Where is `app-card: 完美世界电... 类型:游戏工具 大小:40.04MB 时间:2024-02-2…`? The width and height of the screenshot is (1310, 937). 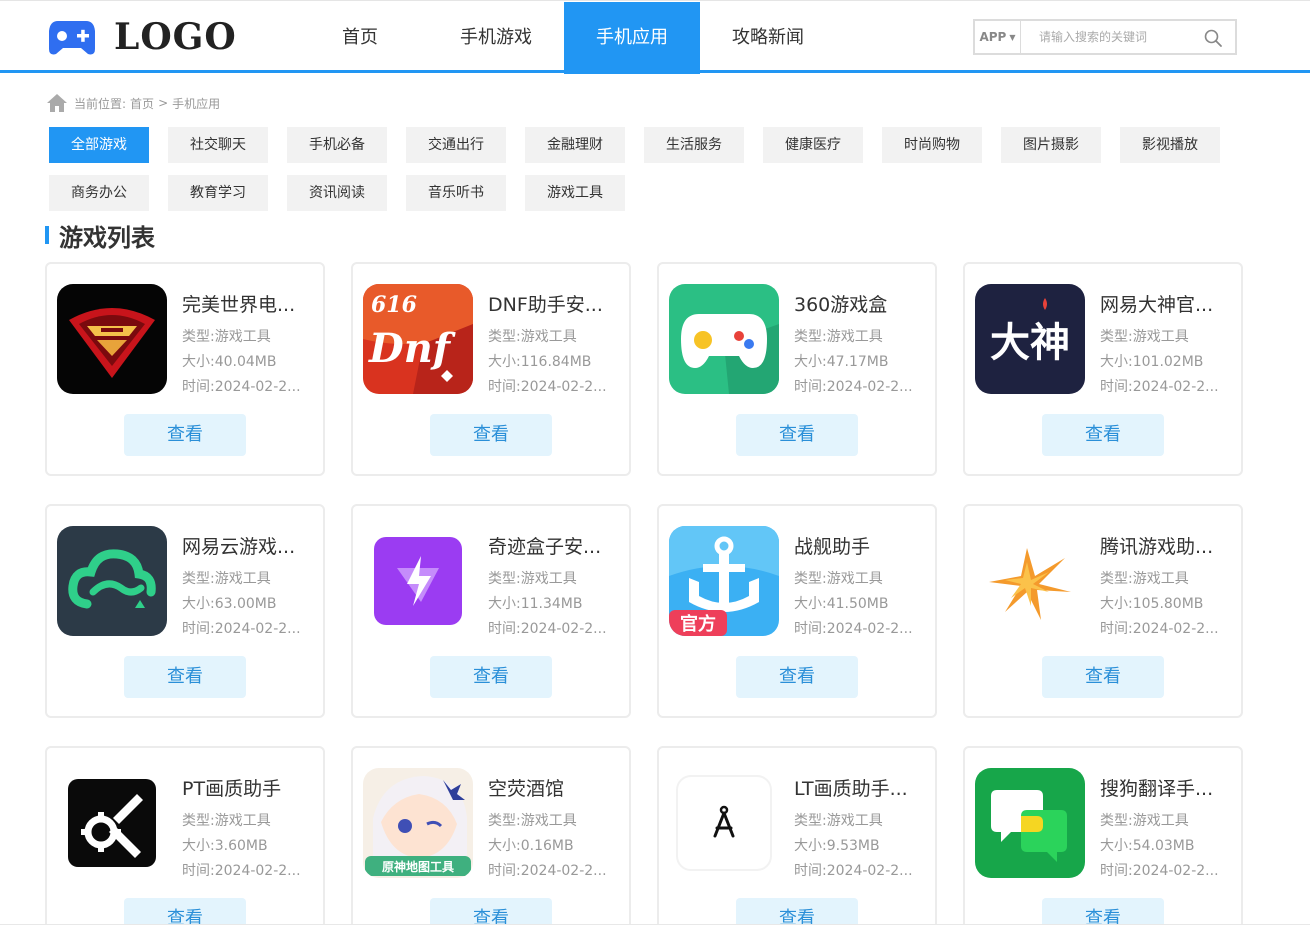 app-card: 完美世界电... 类型:游戏工具 大小:40.04MB 时间:2024-02-2… is located at coordinates (185, 369).